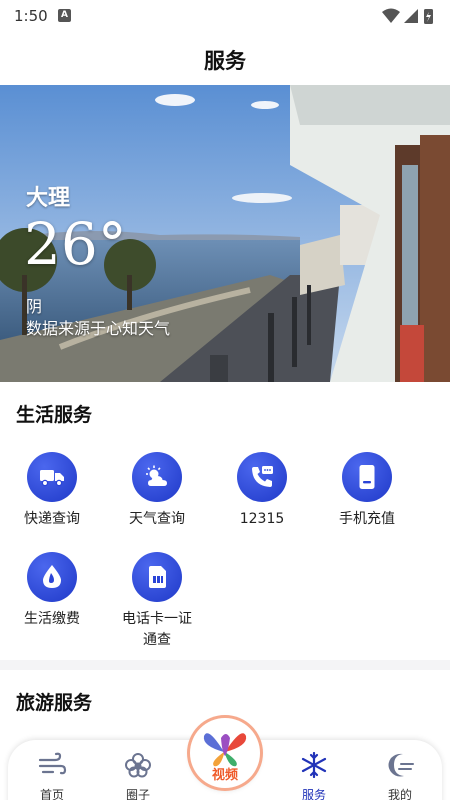  Describe the element at coordinates (157, 629) in the screenshot. I see `service-label: 电话卡一证通查` at that location.